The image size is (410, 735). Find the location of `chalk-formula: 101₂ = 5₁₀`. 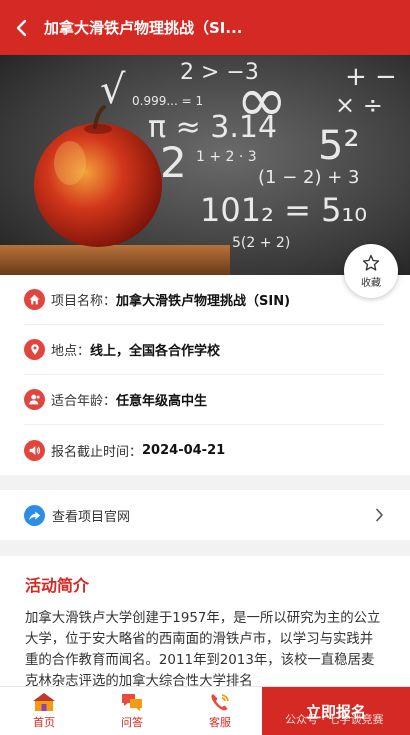

chalk-formula: 101₂ = 5₁₀ is located at coordinates (283, 210).